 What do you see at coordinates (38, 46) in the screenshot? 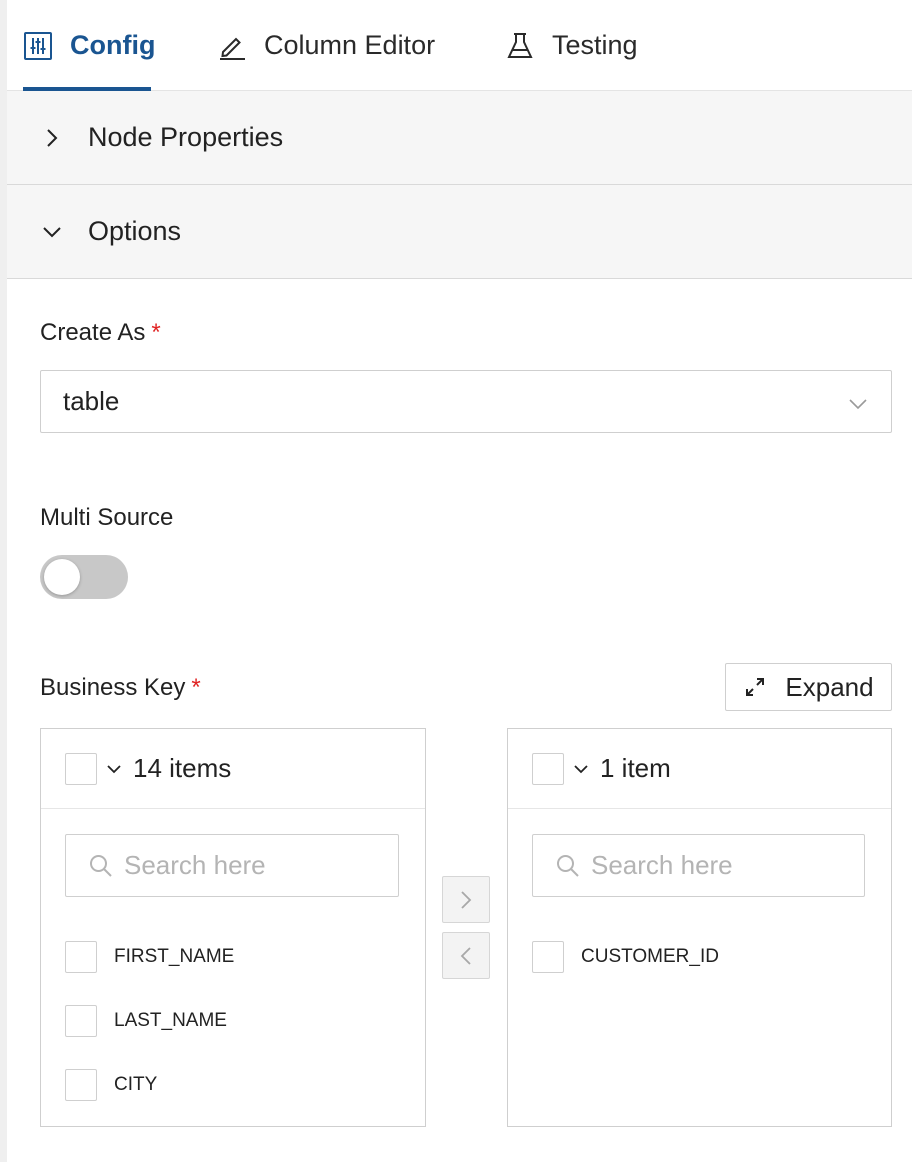
I see `sliders-icon` at bounding box center [38, 46].